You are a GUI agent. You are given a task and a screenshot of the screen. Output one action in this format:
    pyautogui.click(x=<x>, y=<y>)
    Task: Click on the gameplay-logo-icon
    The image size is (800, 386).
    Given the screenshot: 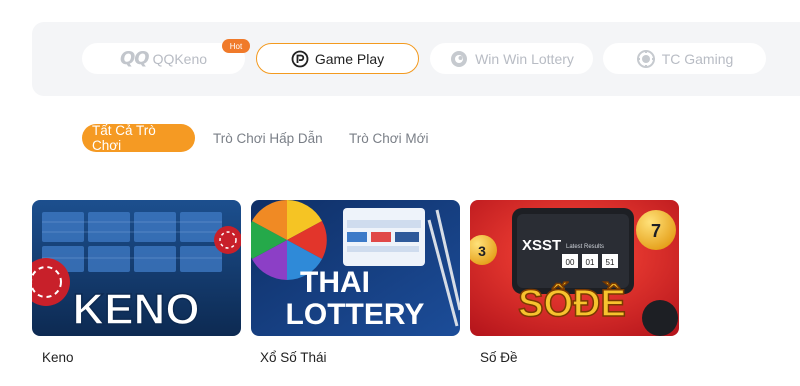 What is the action you would take?
    pyautogui.click(x=300, y=59)
    